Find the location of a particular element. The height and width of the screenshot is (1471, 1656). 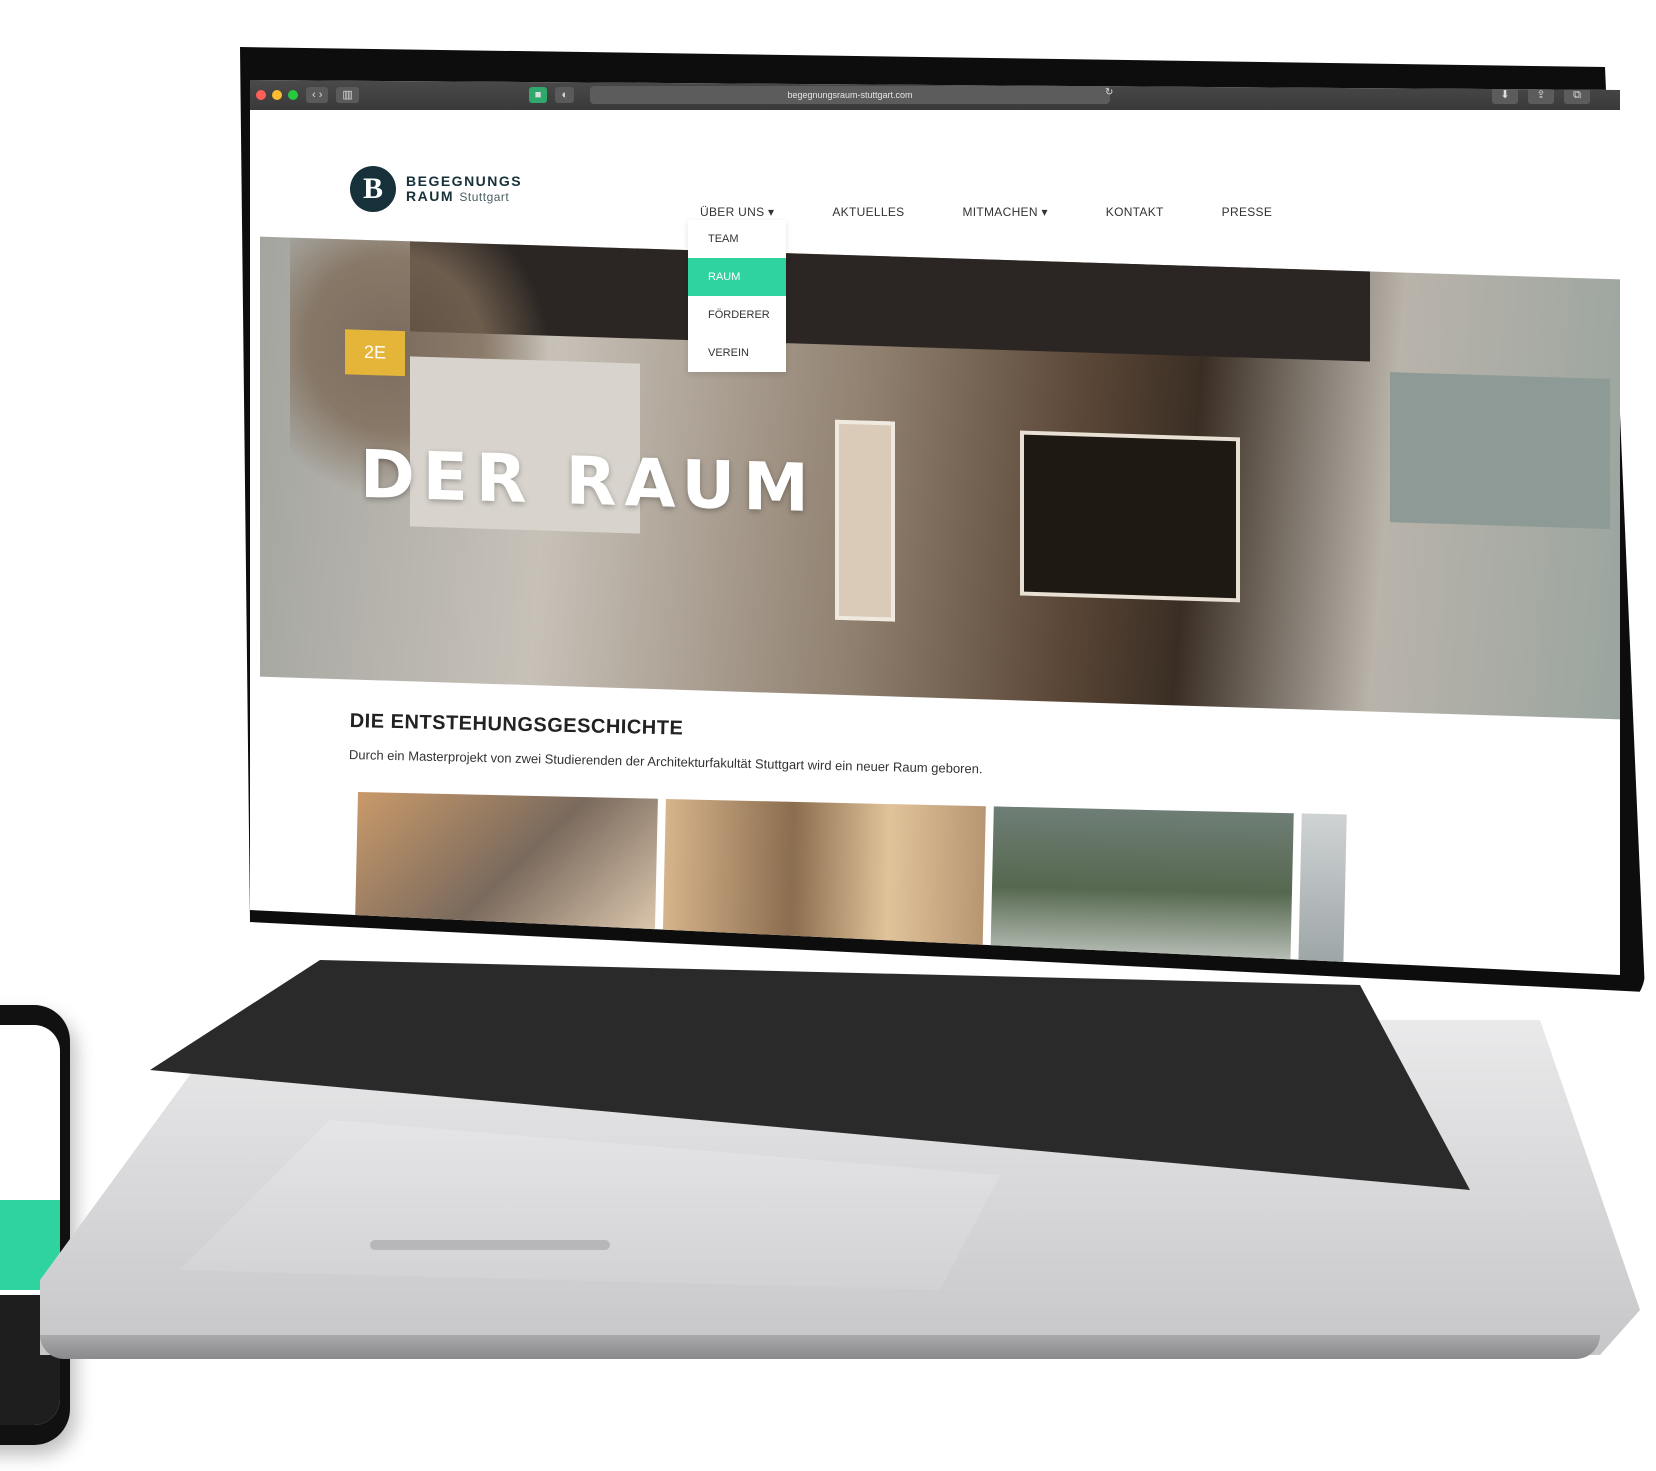

nav-item-kontakt: KONTAKT is located at coordinates (1135, 212).